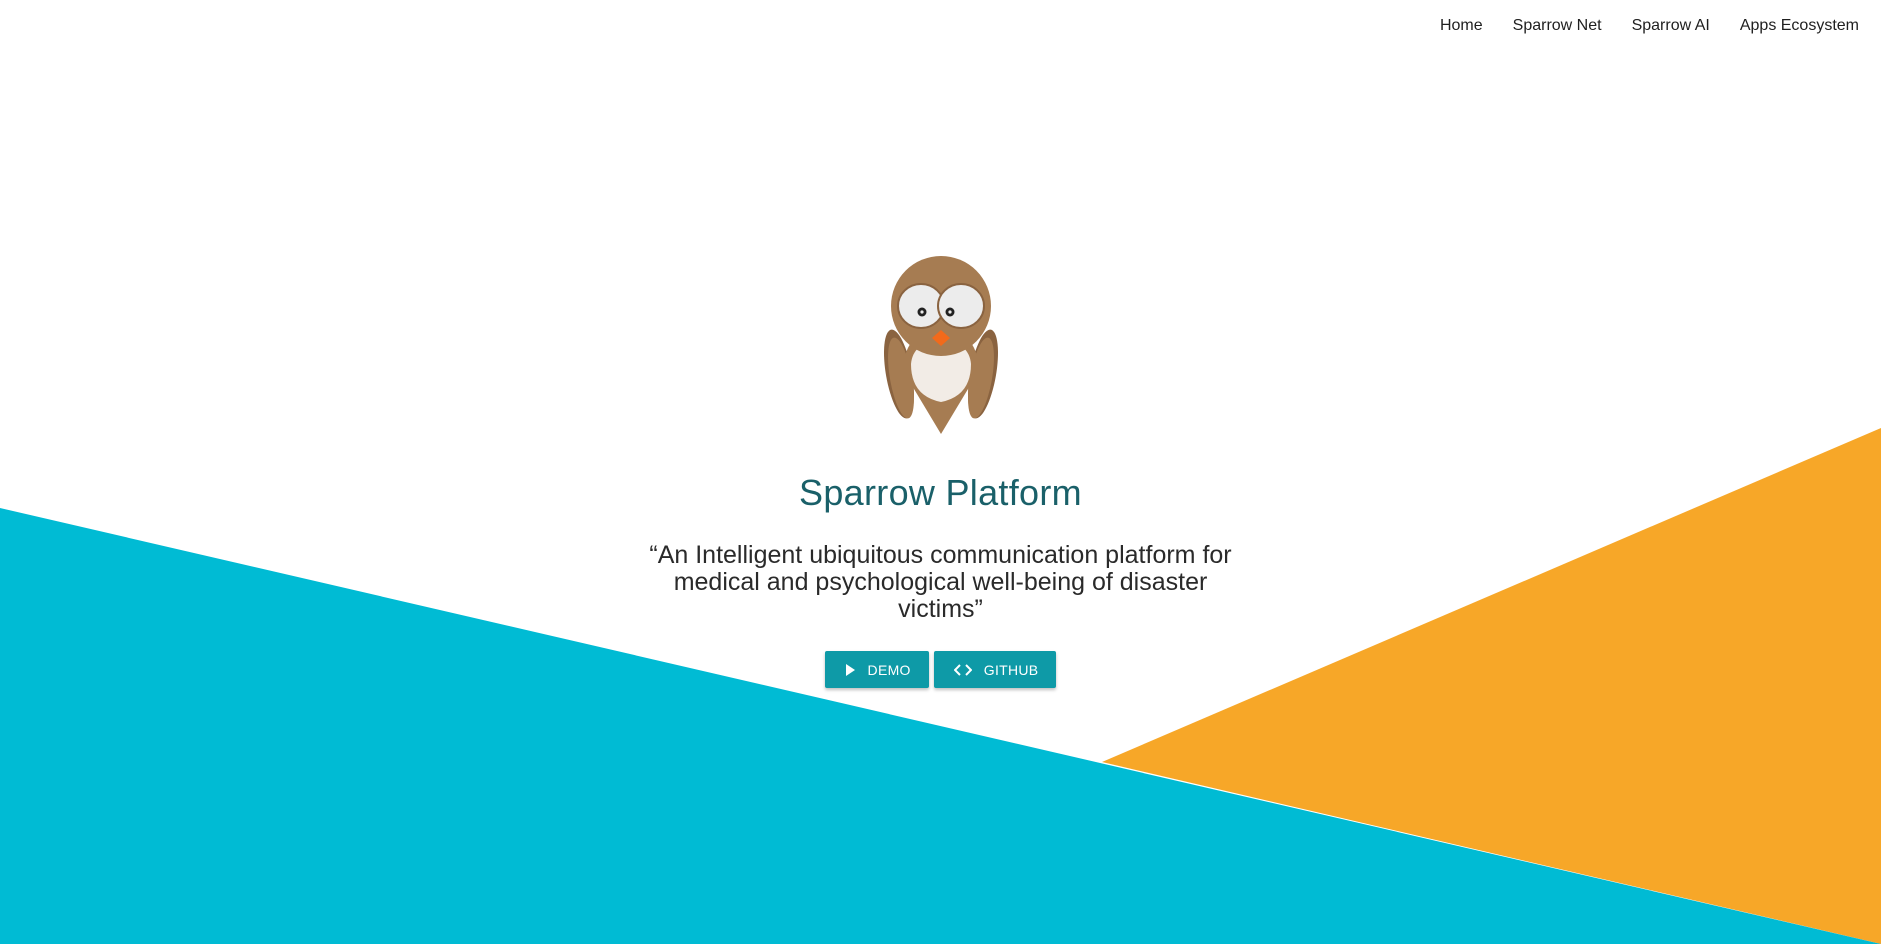 This screenshot has width=1881, height=944. I want to click on nav-item-sparrow-ai: Sparrow AI, so click(1671, 26).